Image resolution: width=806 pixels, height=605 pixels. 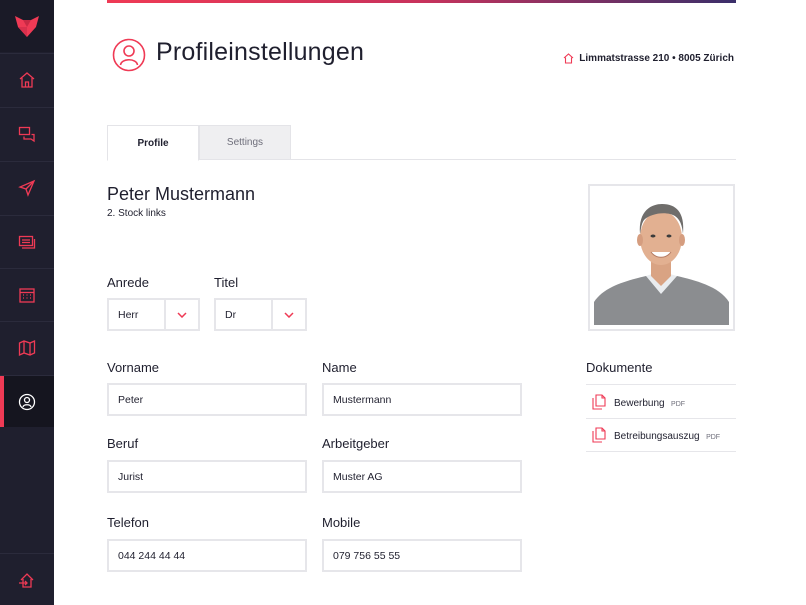 I want to click on sidebar-item-map, so click(x=27, y=347).